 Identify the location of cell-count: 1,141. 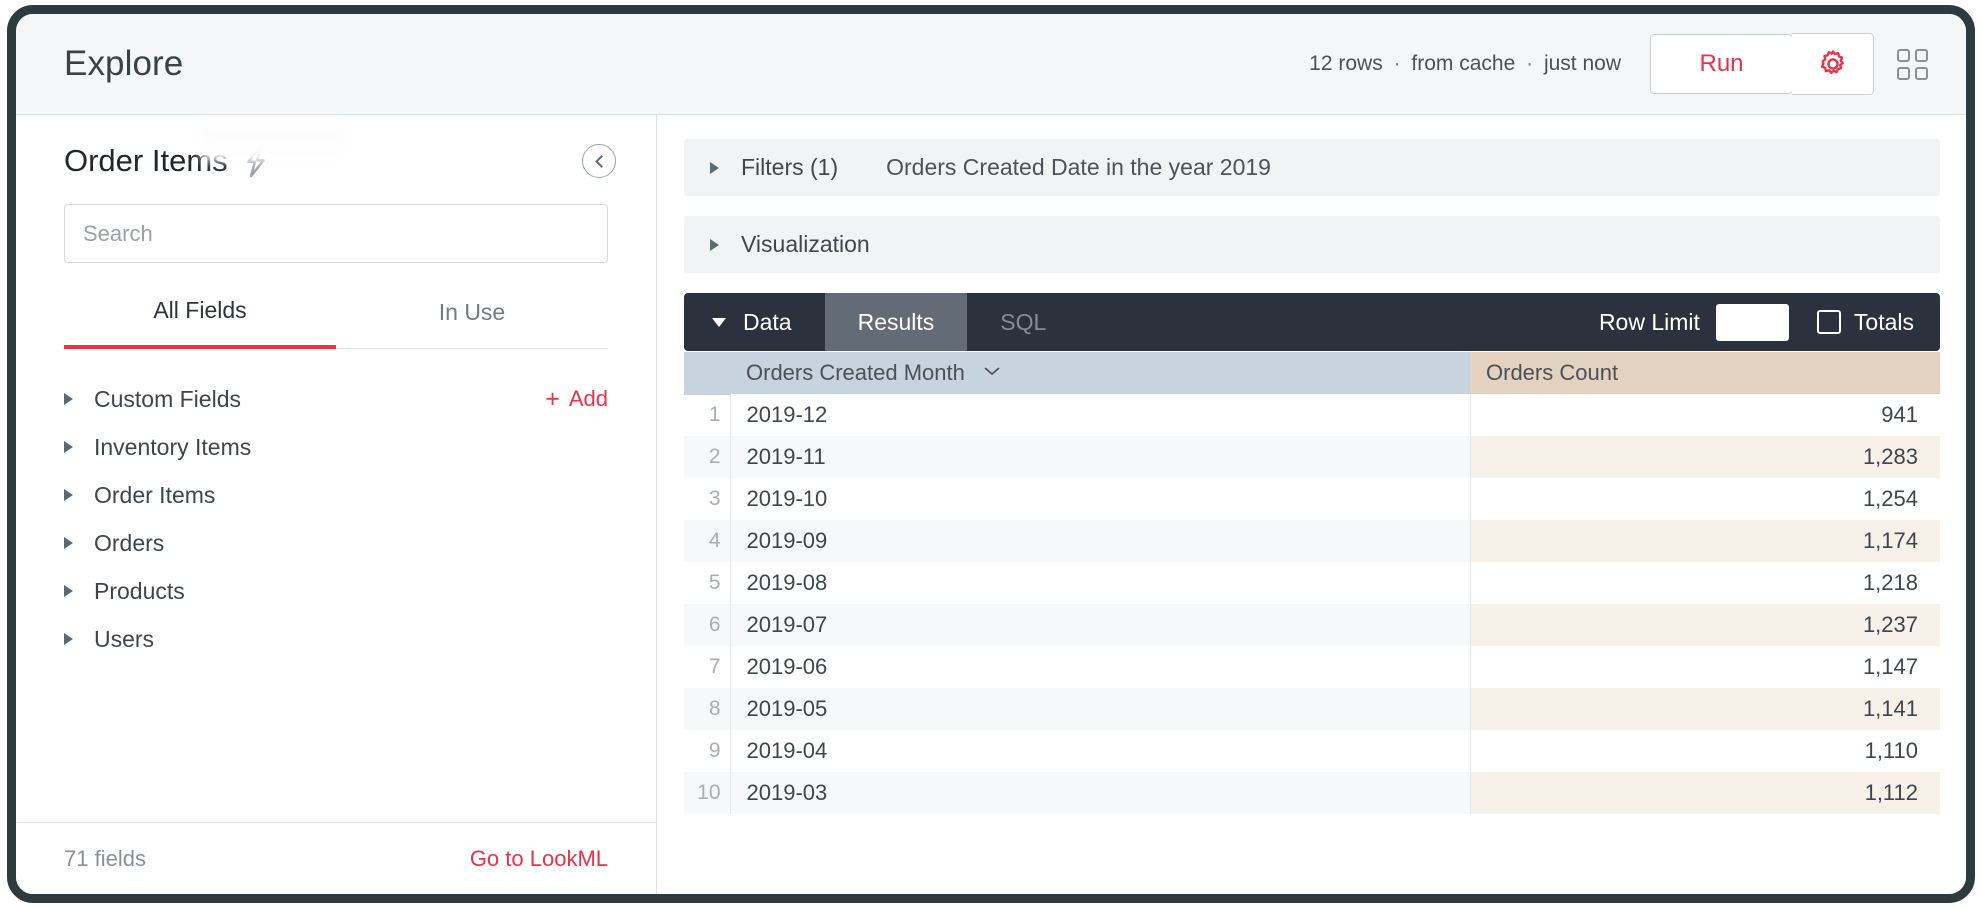
(1705, 709).